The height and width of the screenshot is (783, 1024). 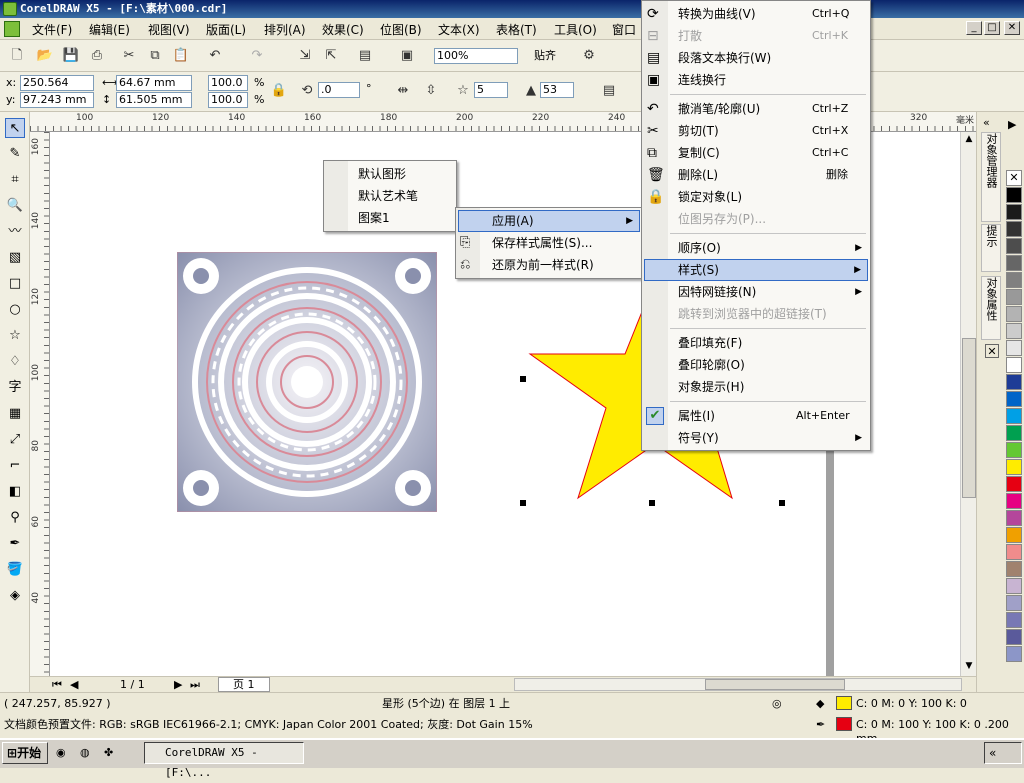 What do you see at coordinates (991, 308) in the screenshot?
I see `tab-object-properties: 对象属性` at bounding box center [991, 308].